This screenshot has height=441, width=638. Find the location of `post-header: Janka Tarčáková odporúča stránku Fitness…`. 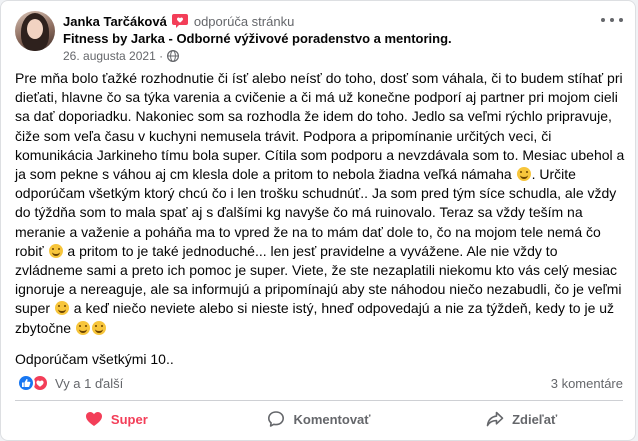

post-header: Janka Tarčáková odporúča stránku Fitness… is located at coordinates (319, 37).